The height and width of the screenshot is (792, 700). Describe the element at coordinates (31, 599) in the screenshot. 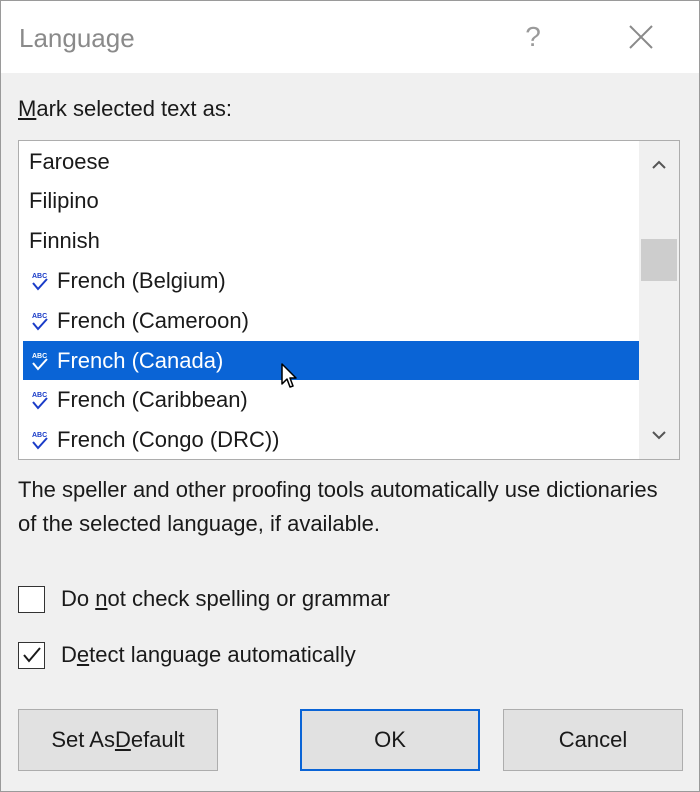

I see `no-check-spelling-checkbox` at that location.